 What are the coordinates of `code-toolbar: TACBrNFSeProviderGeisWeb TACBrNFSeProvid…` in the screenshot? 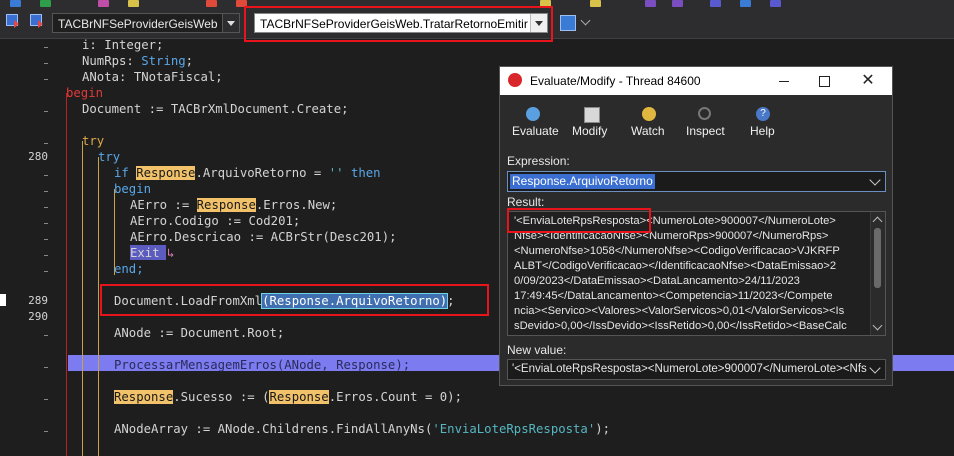 It's located at (477, 23).